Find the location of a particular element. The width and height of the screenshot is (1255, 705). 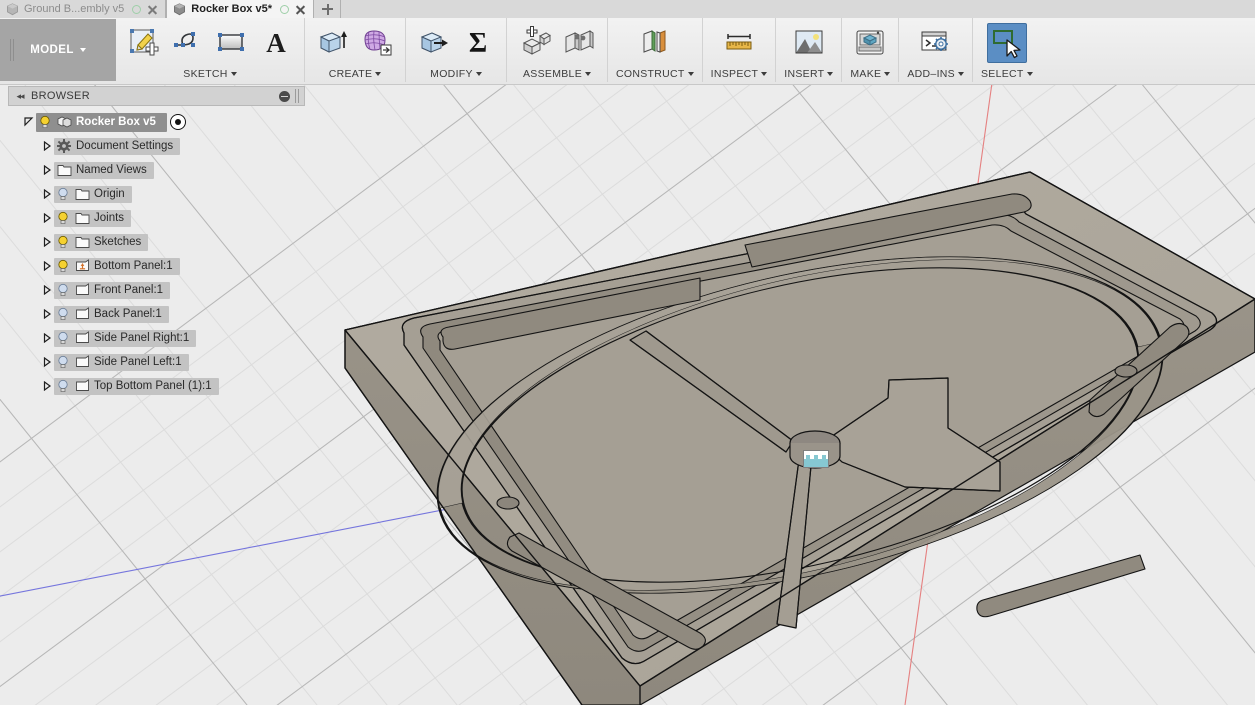

document-tab-1: Rocker Box v5* is located at coordinates (240, 9).